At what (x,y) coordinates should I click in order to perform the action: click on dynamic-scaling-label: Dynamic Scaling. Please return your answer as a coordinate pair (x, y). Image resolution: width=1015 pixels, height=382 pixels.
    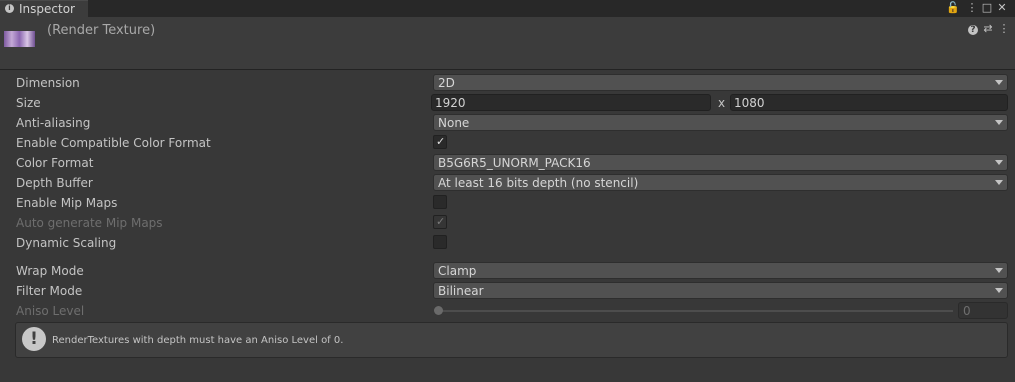
    Looking at the image, I should click on (66, 243).